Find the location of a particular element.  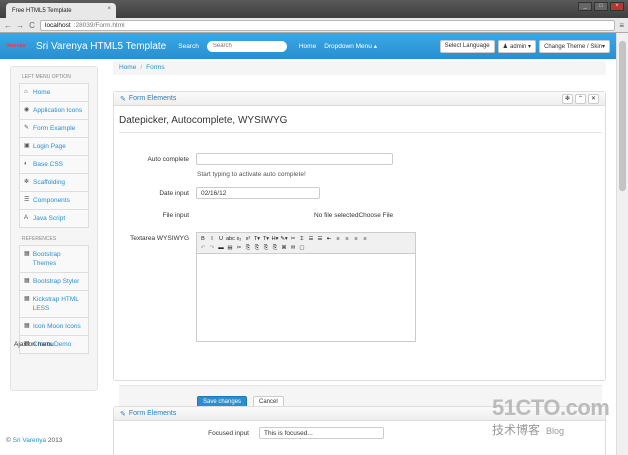

wysiwyg-editor: B I Uabc x₂ x² T▾ T▾ H▾ ✎▾ ✂ Σ ☰ ☰ ⇤ ≡ ≡ ≡ ≡ ↶ ↷ ▬ ▤ ✂ ⎘ ⎘ ⎘ ⎘ ⌘ ✉ ▢ is located at coordinates (306, 287).